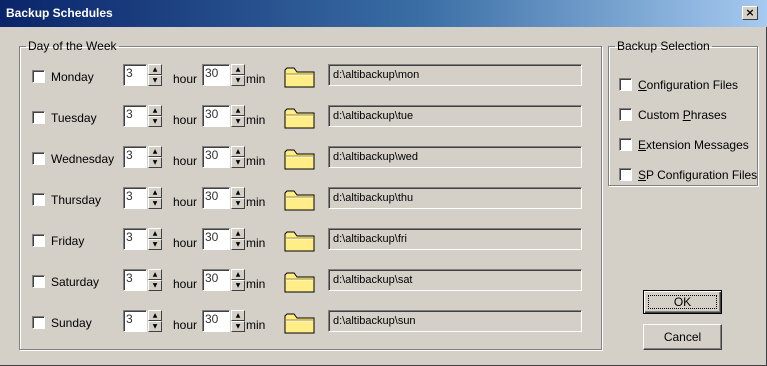 This screenshot has height=366, width=767. What do you see at coordinates (455, 321) in the screenshot?
I see `backup-path-field: d:\altibackup\sun` at bounding box center [455, 321].